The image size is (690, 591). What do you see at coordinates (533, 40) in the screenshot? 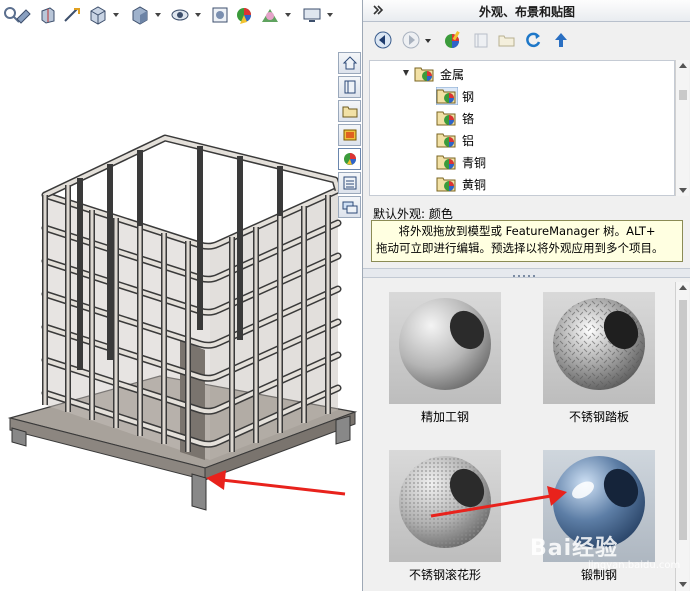
I see `refresh-icon` at bounding box center [533, 40].